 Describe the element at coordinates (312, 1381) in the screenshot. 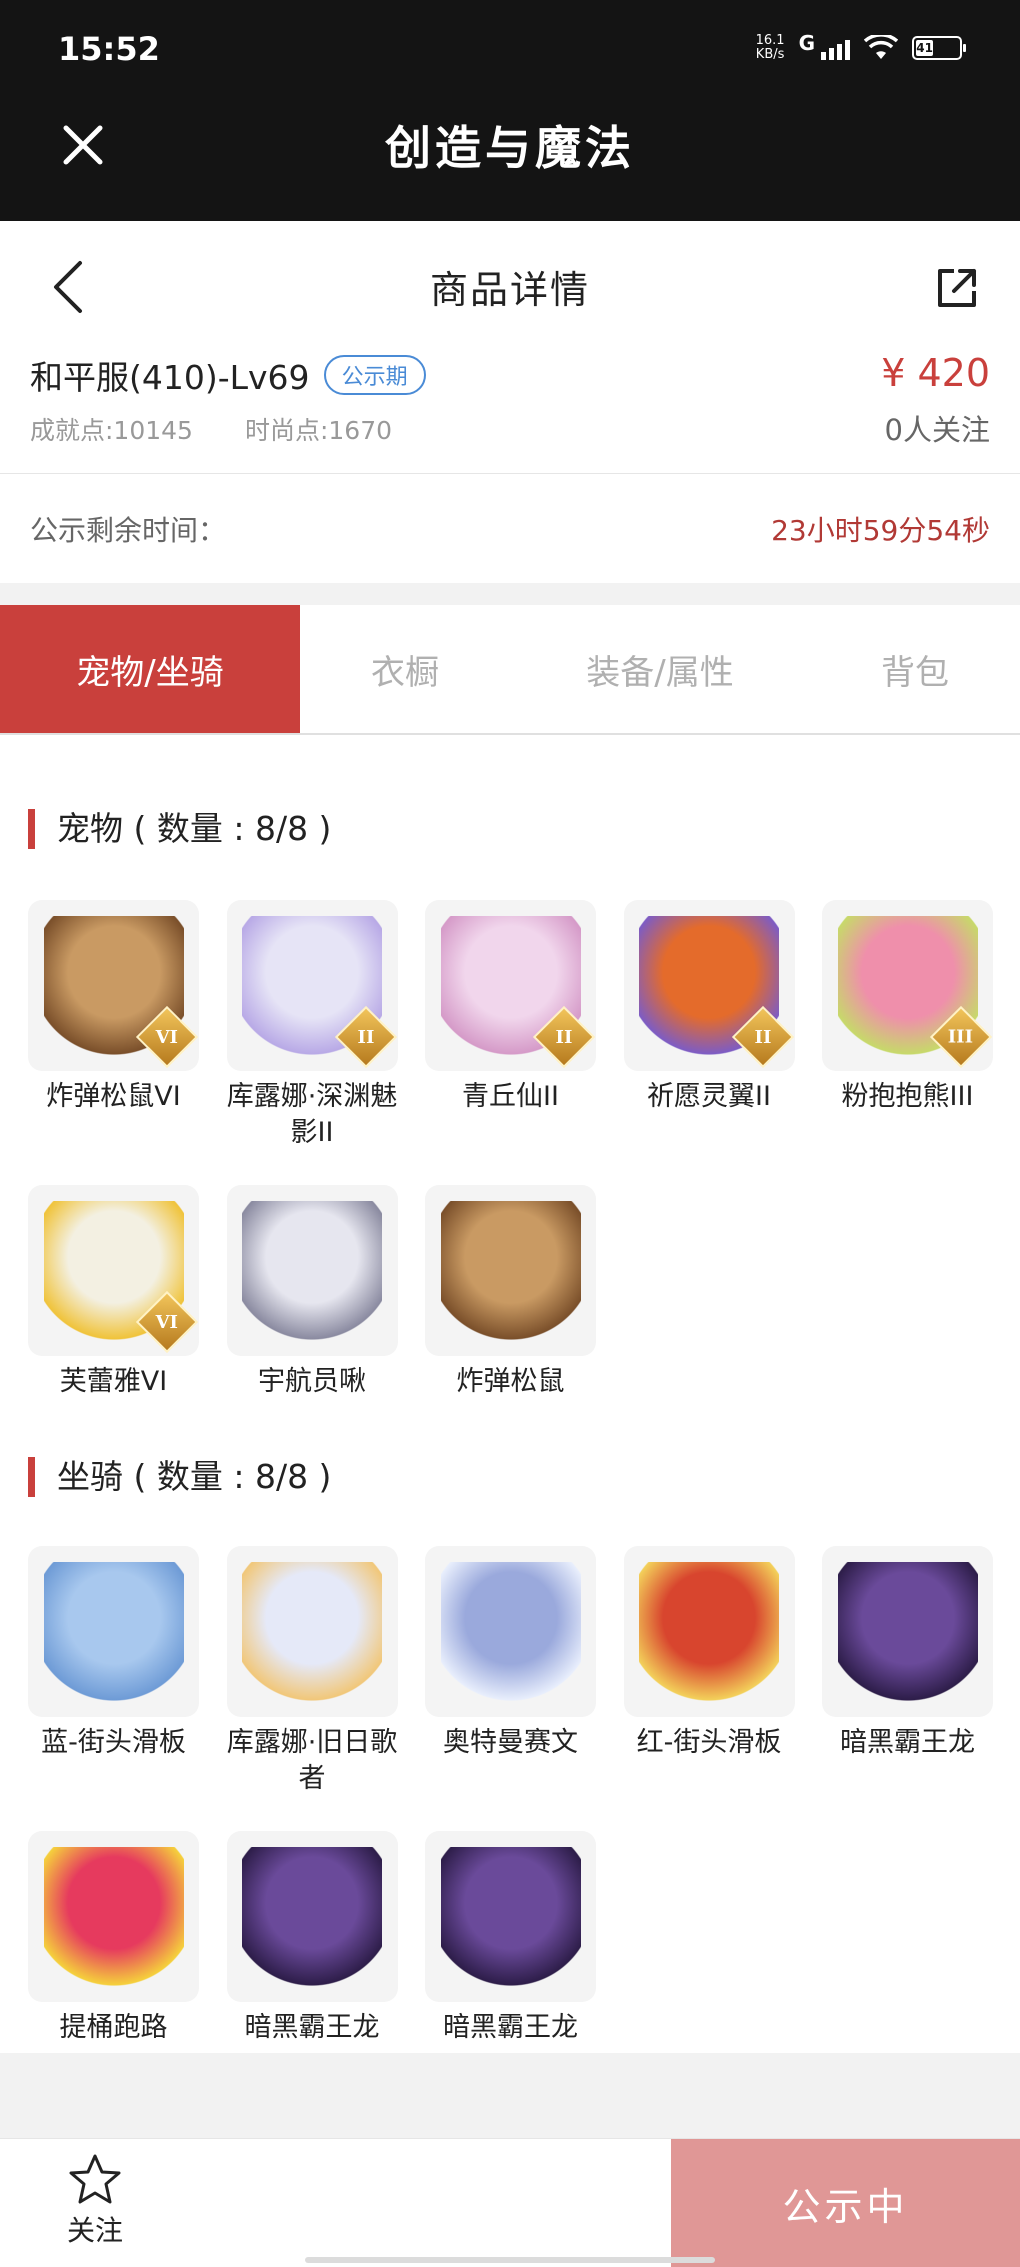

I see `pet-name: 宇航员啾` at that location.